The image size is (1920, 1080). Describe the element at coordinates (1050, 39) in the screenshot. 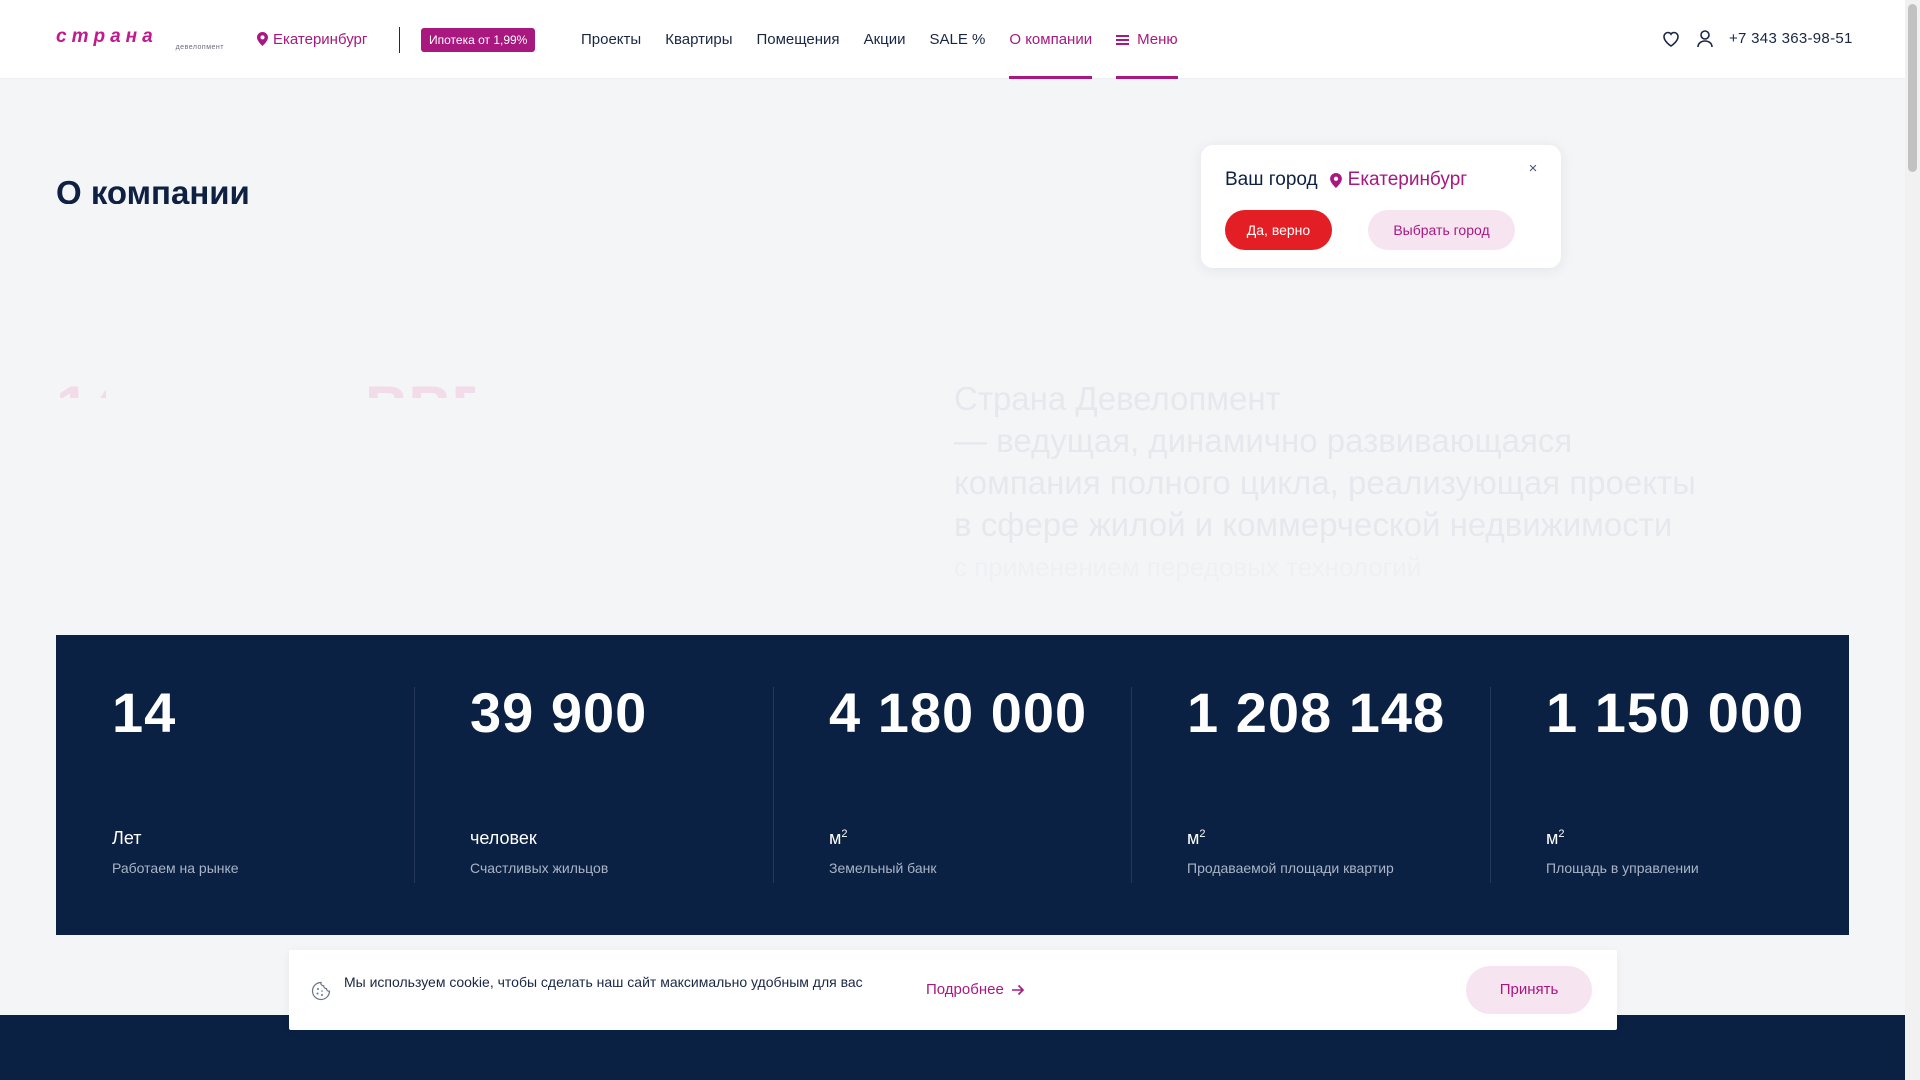

I see `nav-item-about: О компании` at that location.